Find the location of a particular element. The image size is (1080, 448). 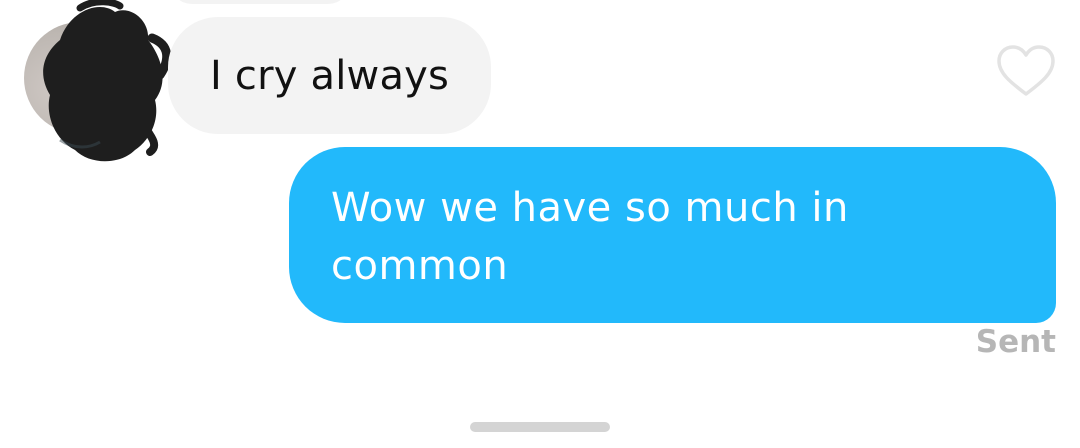

incoming-message-bubble: I cry always is located at coordinates (330, 75).